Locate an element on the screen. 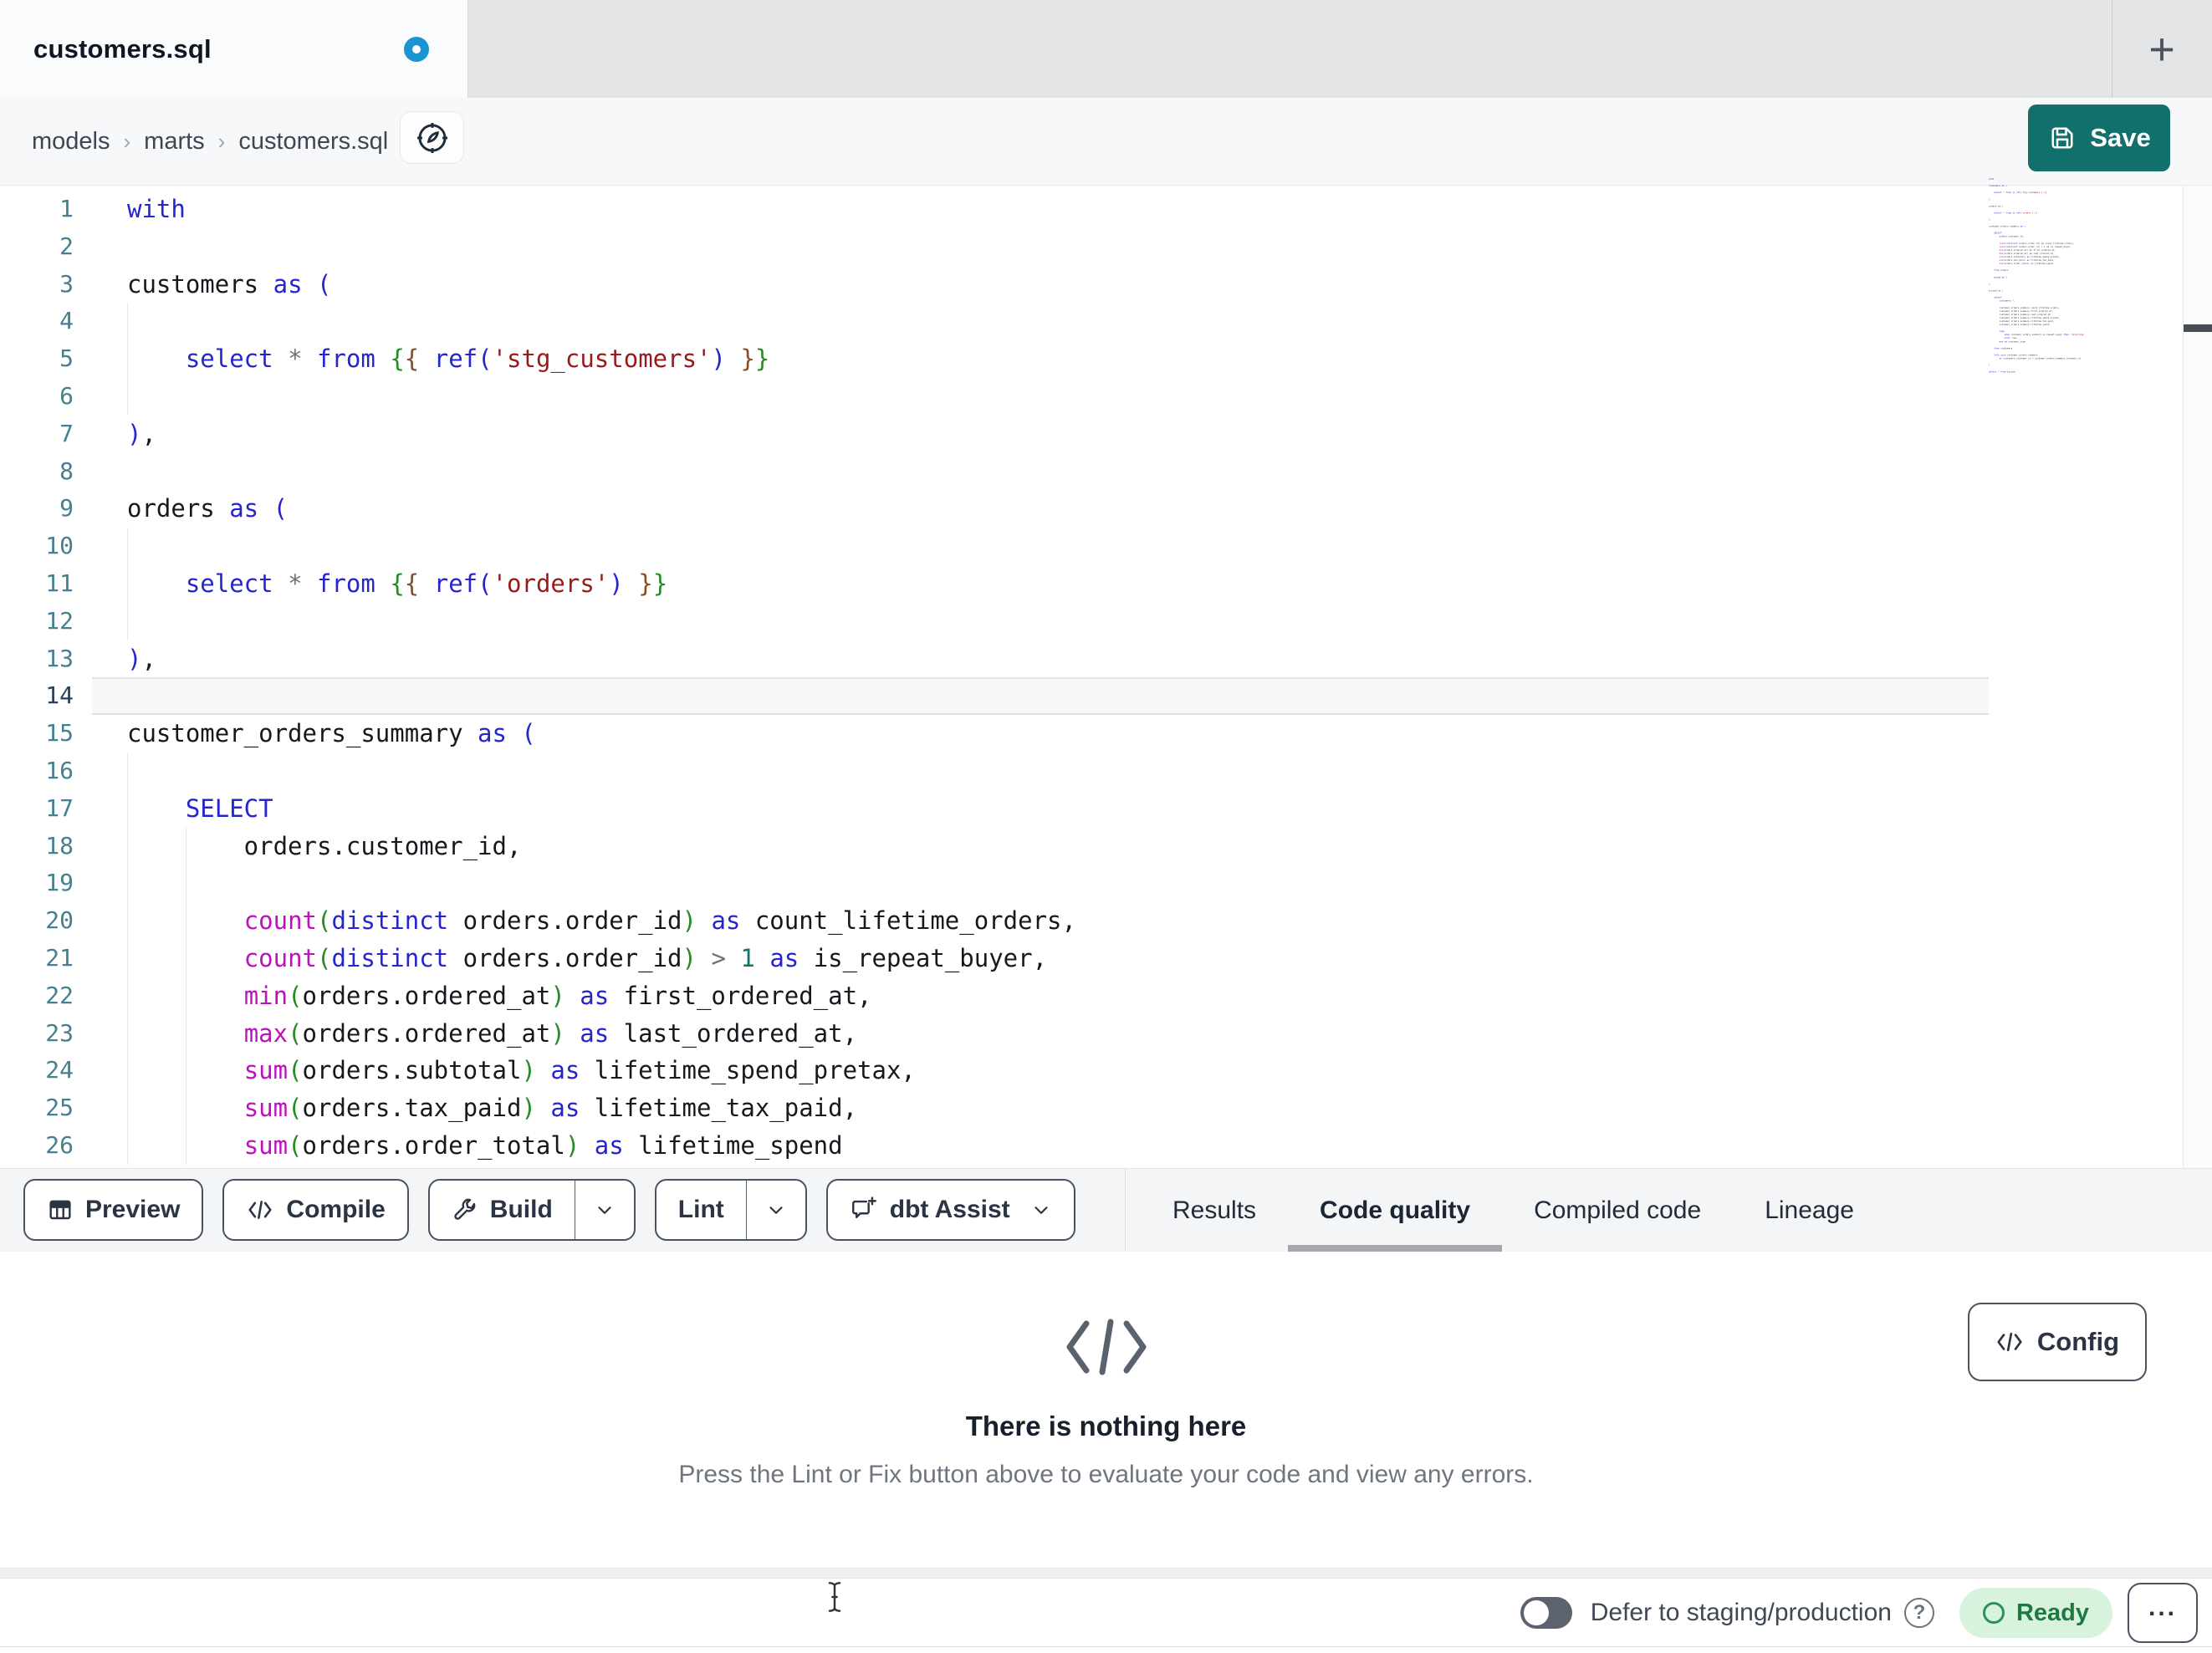 This screenshot has height=1653, width=2212. line-number: 17 is located at coordinates (59, 807).